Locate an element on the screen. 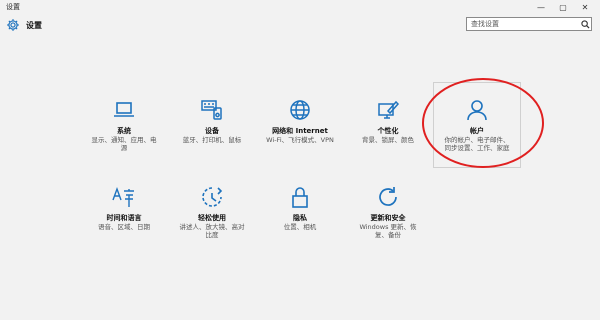 The height and width of the screenshot is (320, 600). tile-system: 系统 显示、通知、应用、电源 is located at coordinates (124, 140).